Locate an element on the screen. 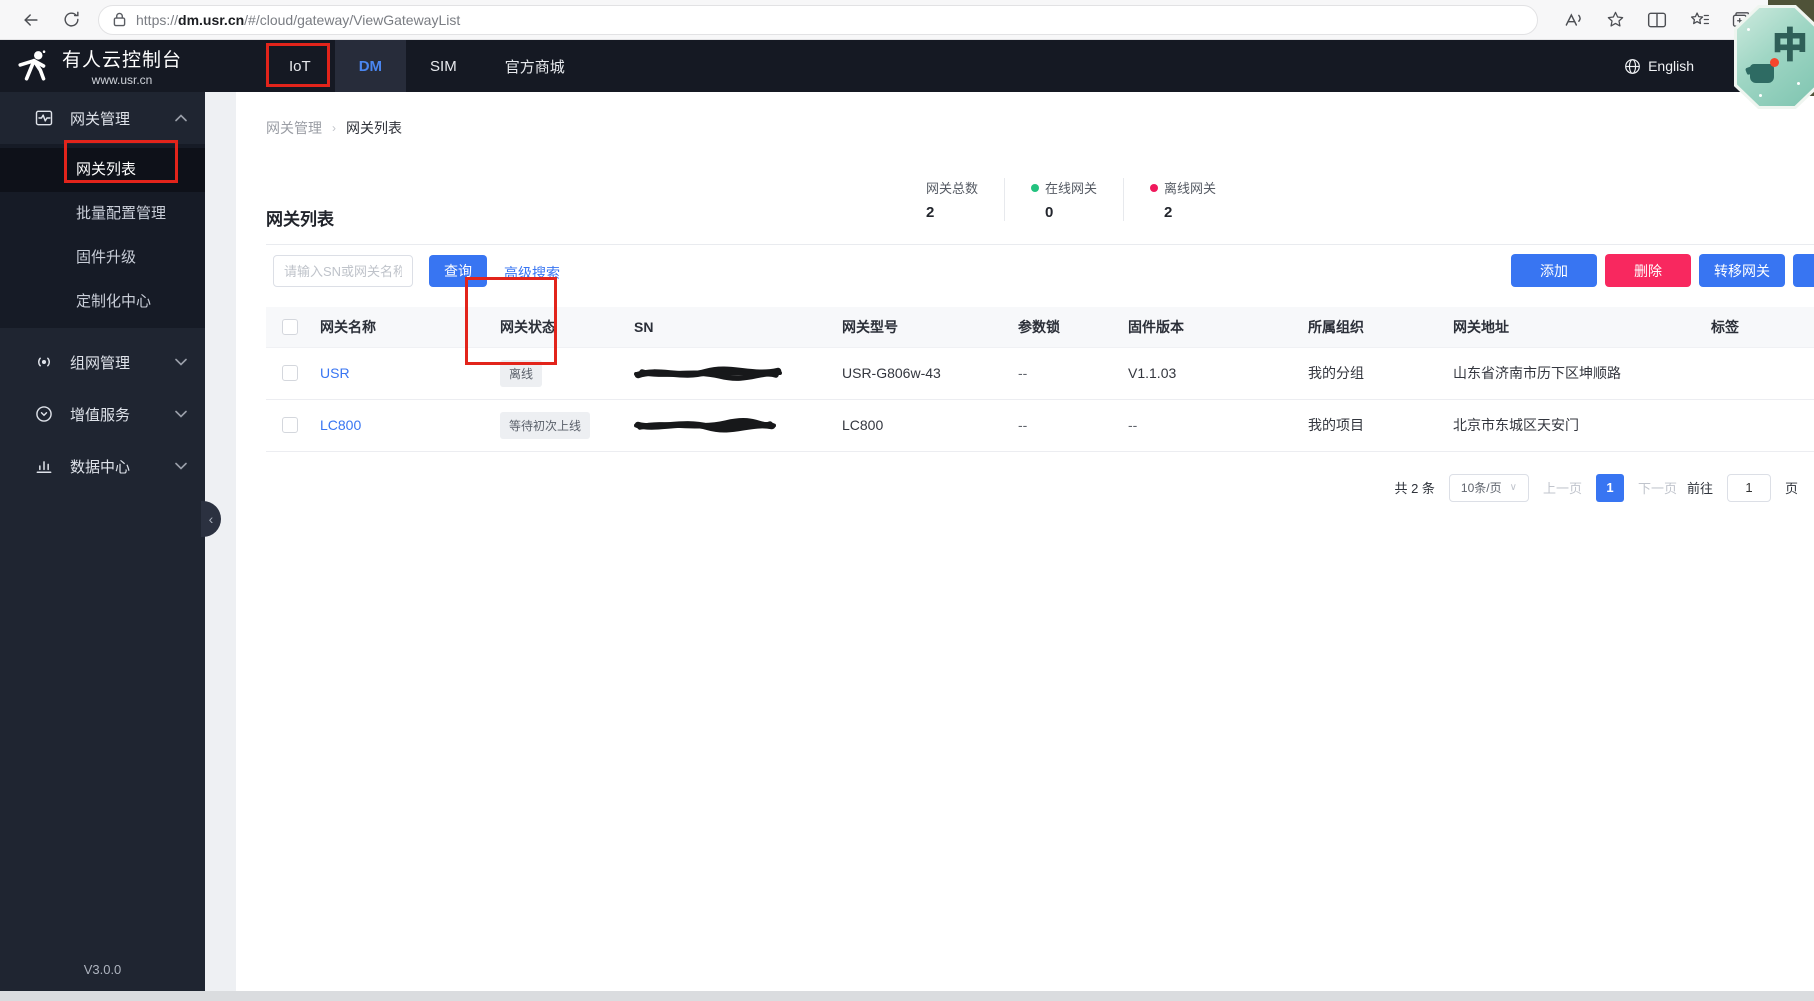 This screenshot has width=1814, height=1001. col-gateway-status: 网关状态 is located at coordinates (563, 327).